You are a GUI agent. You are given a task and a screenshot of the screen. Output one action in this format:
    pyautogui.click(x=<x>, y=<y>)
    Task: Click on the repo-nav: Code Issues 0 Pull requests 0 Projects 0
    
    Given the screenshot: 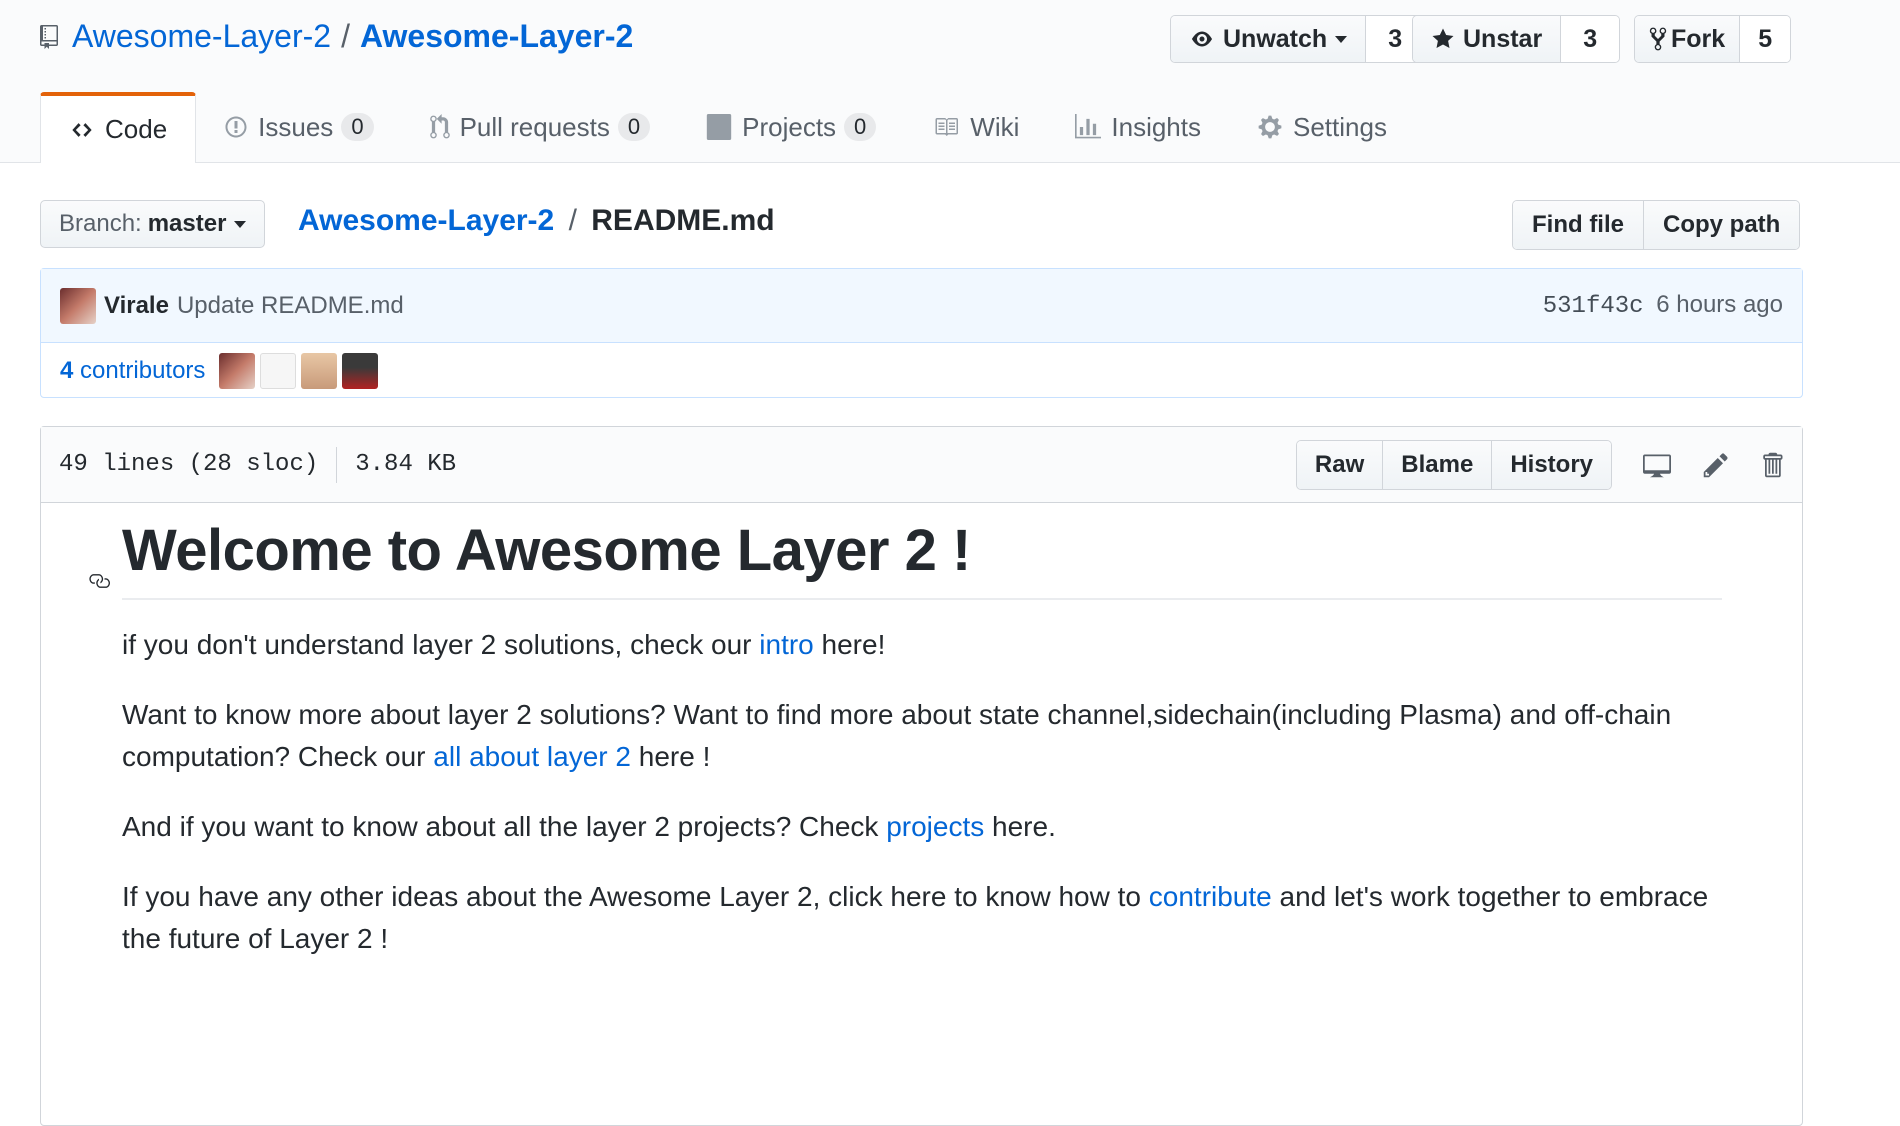 What is the action you would take?
    pyautogui.click(x=727, y=127)
    